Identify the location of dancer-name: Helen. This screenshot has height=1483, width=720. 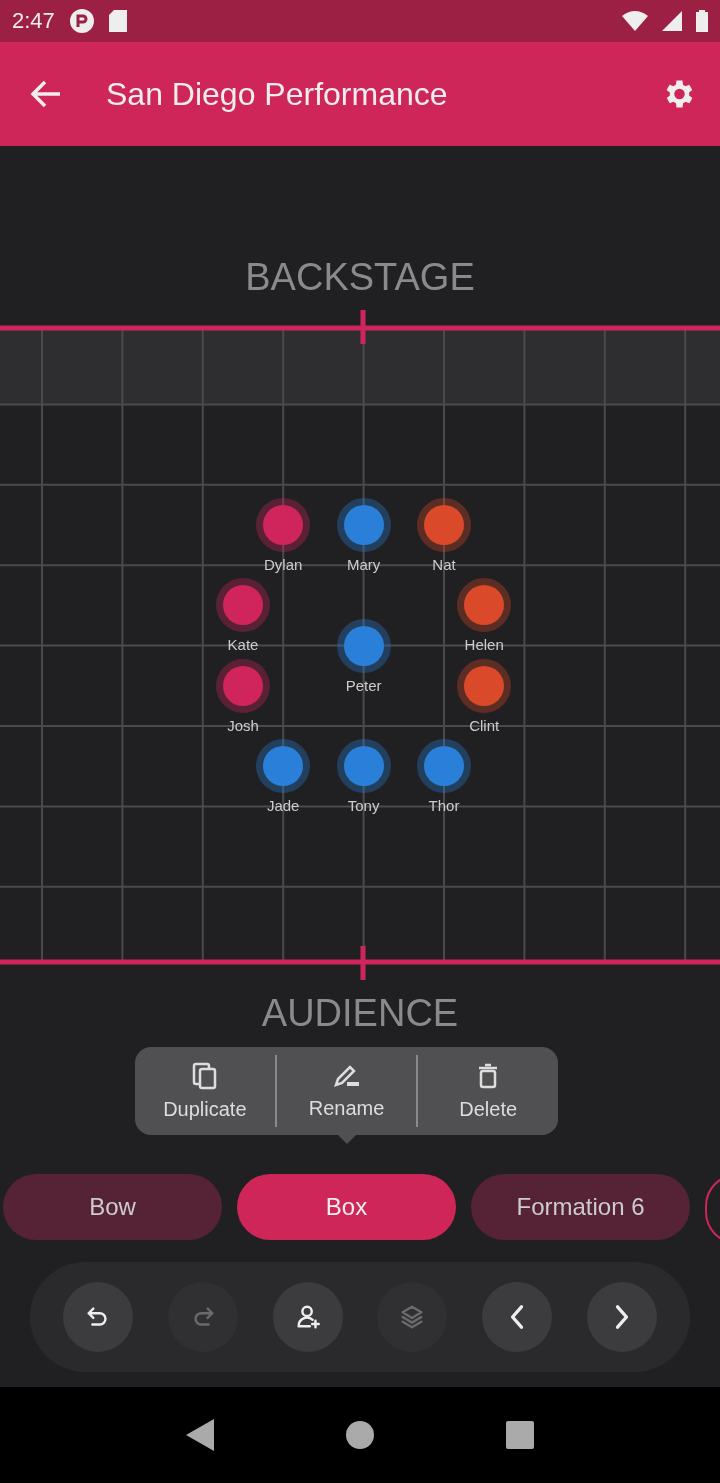
(484, 645).